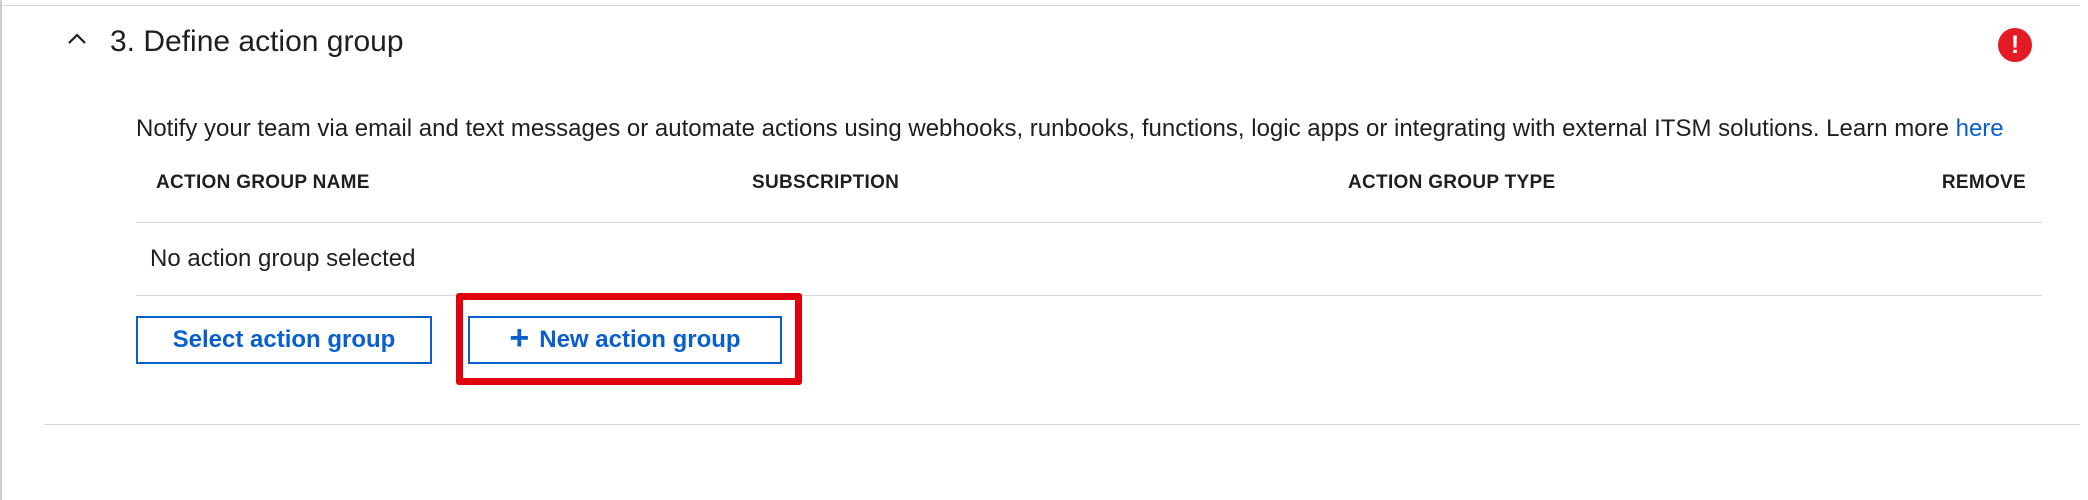 The width and height of the screenshot is (2088, 500). I want to click on column-header-action-group-type: ACTION GROUP TYPE, so click(1452, 182).